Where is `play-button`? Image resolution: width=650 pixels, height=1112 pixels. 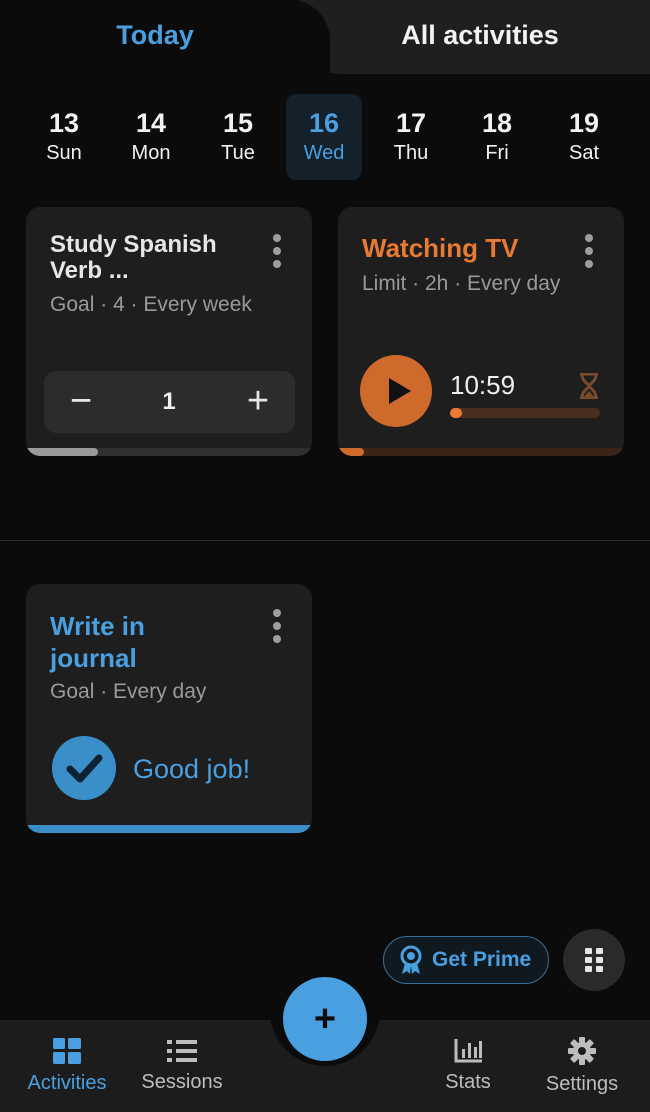
play-button is located at coordinates (396, 391).